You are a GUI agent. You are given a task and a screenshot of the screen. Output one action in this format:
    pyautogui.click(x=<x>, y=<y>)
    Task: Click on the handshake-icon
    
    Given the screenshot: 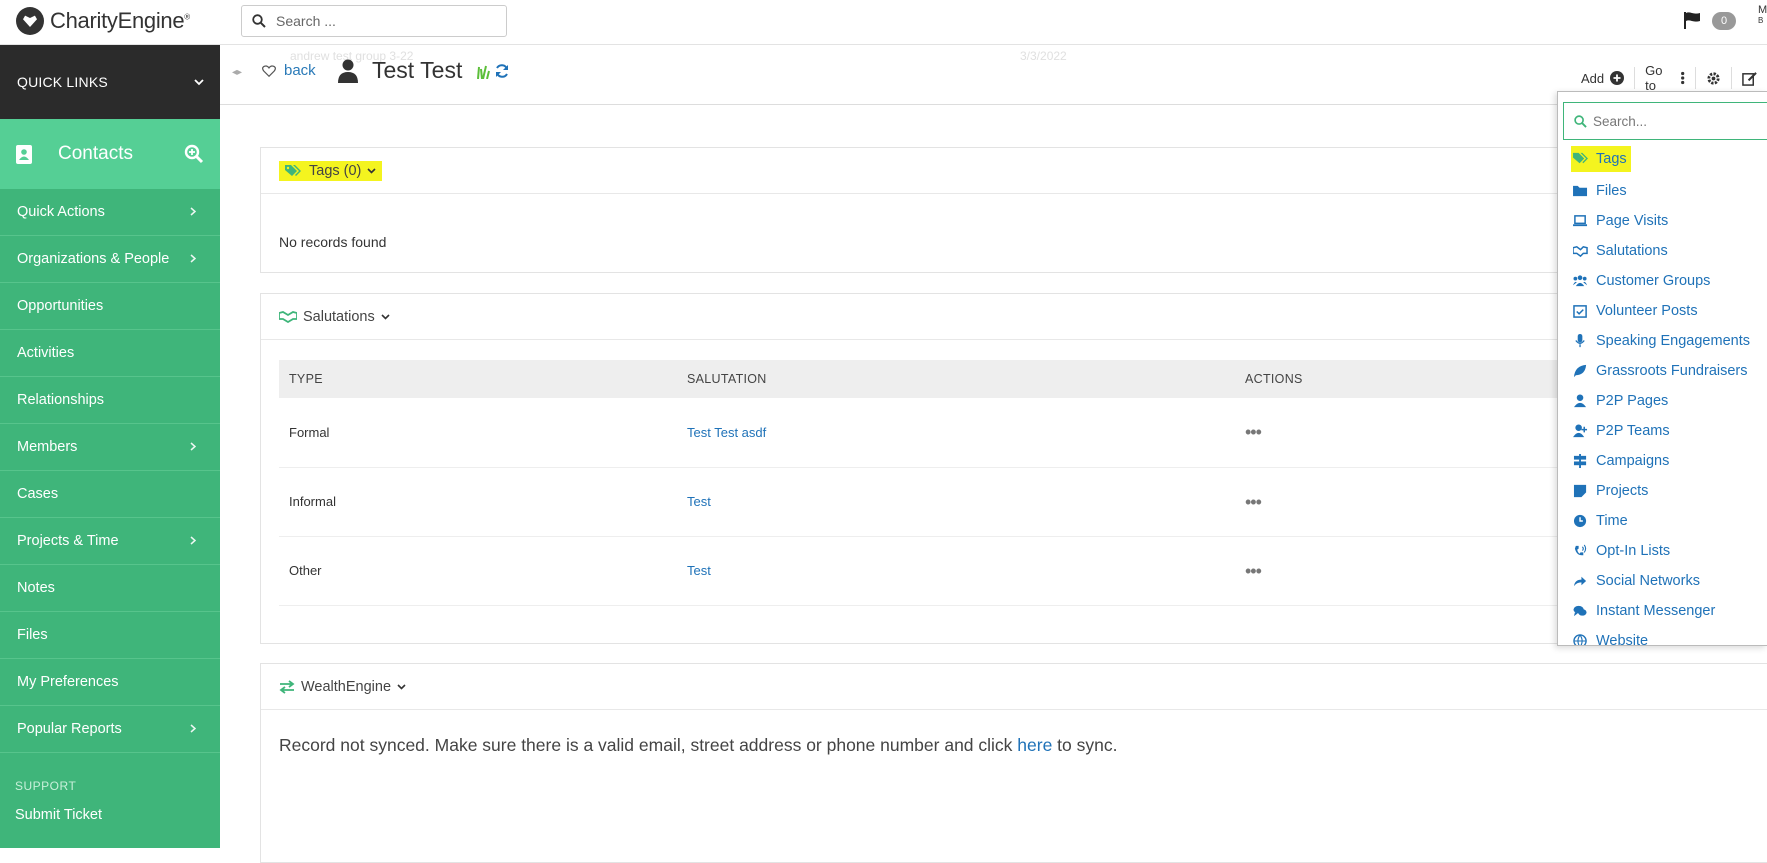 What is the action you would take?
    pyautogui.click(x=1580, y=251)
    